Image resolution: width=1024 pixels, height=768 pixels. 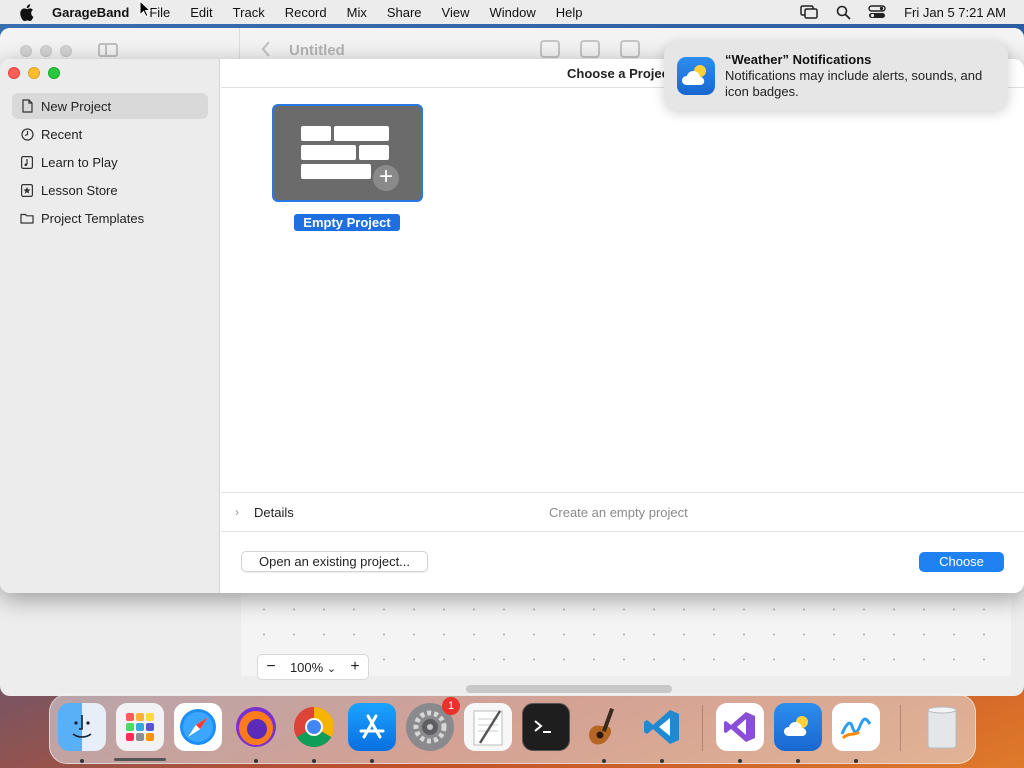 I want to click on toolbar-icons, so click(x=590, y=49).